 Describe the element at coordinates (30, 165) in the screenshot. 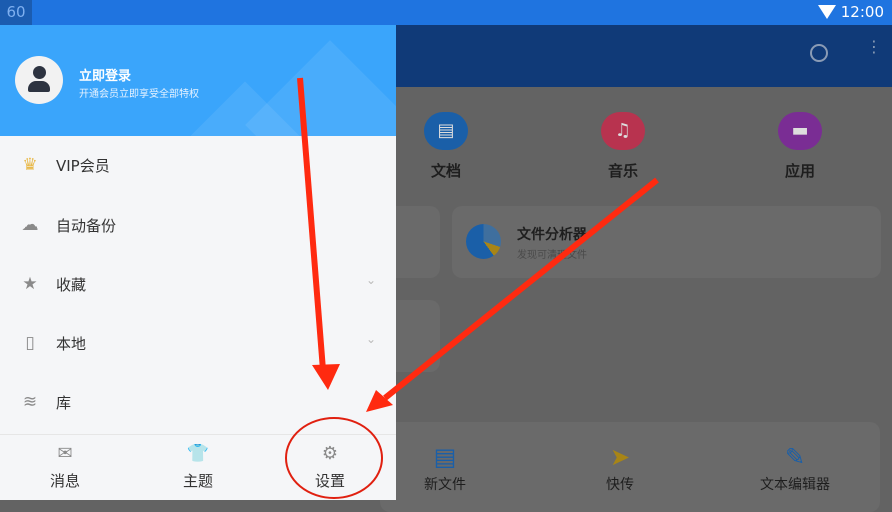

I see `crown-icon: ♛` at that location.